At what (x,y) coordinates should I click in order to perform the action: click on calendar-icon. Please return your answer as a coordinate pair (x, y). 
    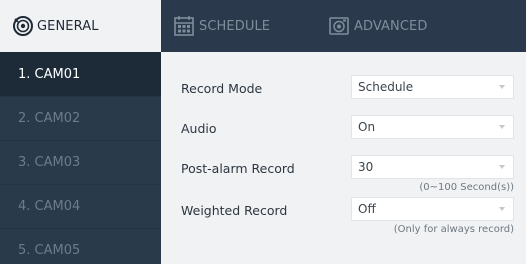
    Looking at the image, I should click on (184, 26).